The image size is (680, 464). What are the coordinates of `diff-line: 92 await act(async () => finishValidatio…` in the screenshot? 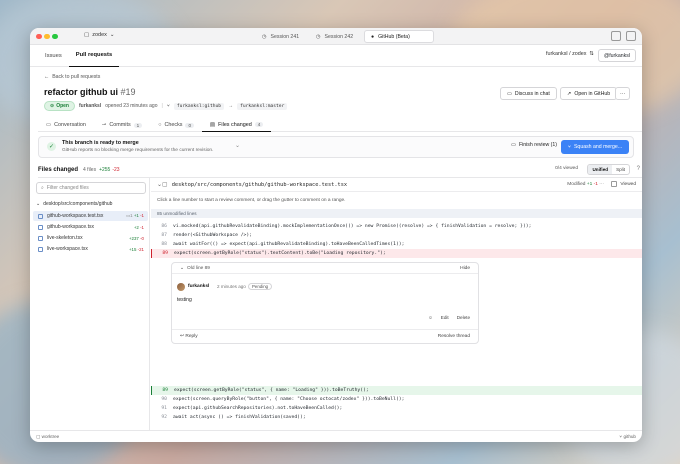 It's located at (396, 417).